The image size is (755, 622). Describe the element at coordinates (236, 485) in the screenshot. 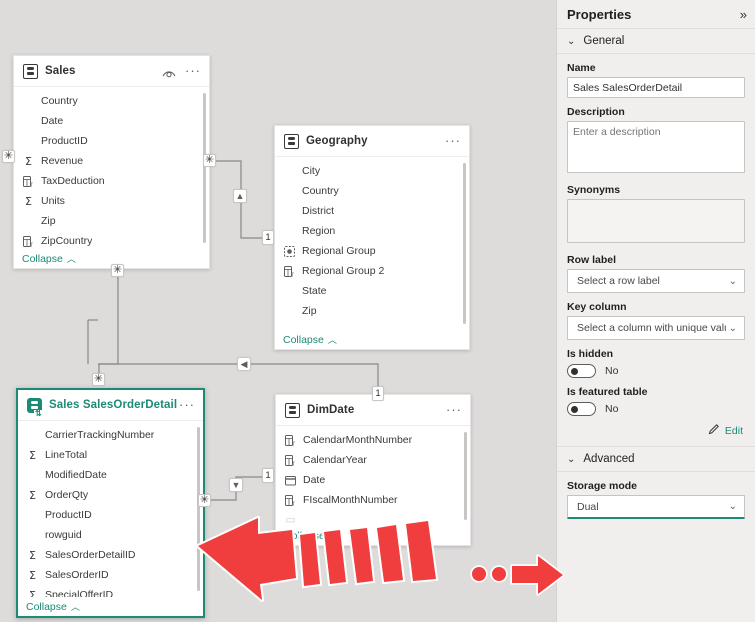

I see `cross-filter-direction-icon: ▼` at that location.